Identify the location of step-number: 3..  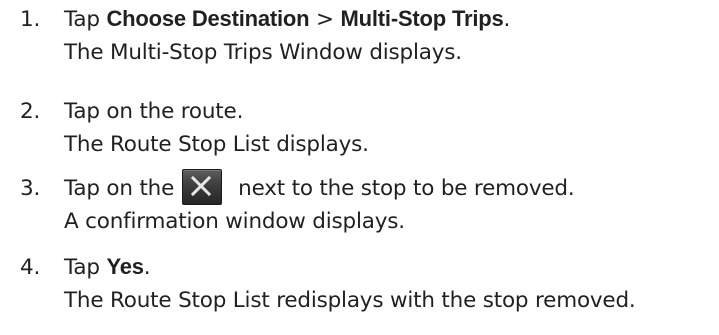
(30, 188).